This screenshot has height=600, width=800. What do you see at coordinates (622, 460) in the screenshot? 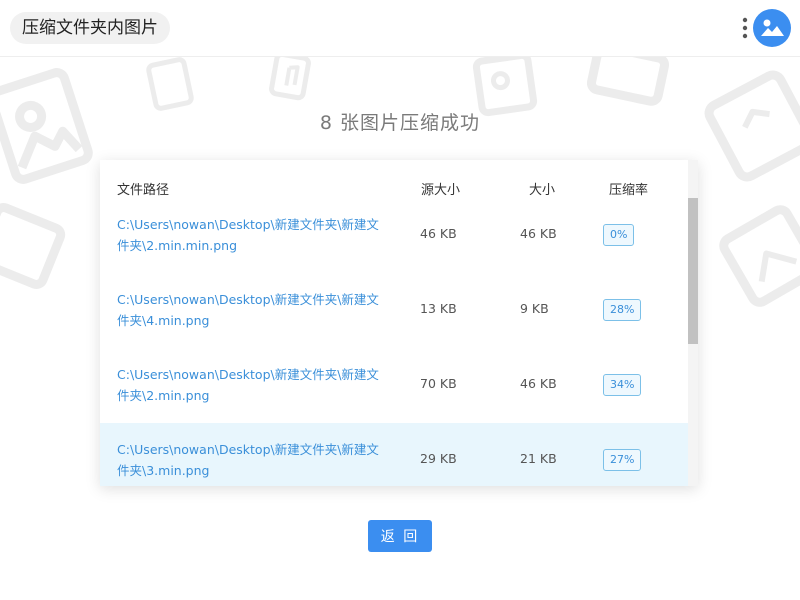
I see `ratio-badge: 27%` at bounding box center [622, 460].